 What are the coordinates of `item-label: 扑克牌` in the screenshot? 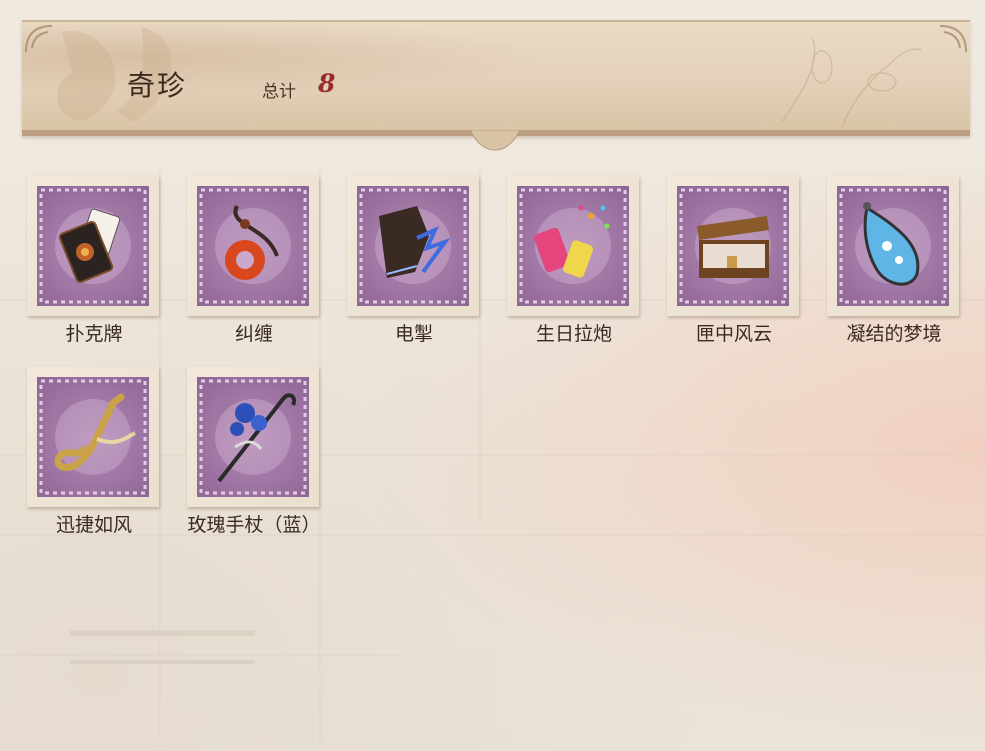 It's located at (94, 334).